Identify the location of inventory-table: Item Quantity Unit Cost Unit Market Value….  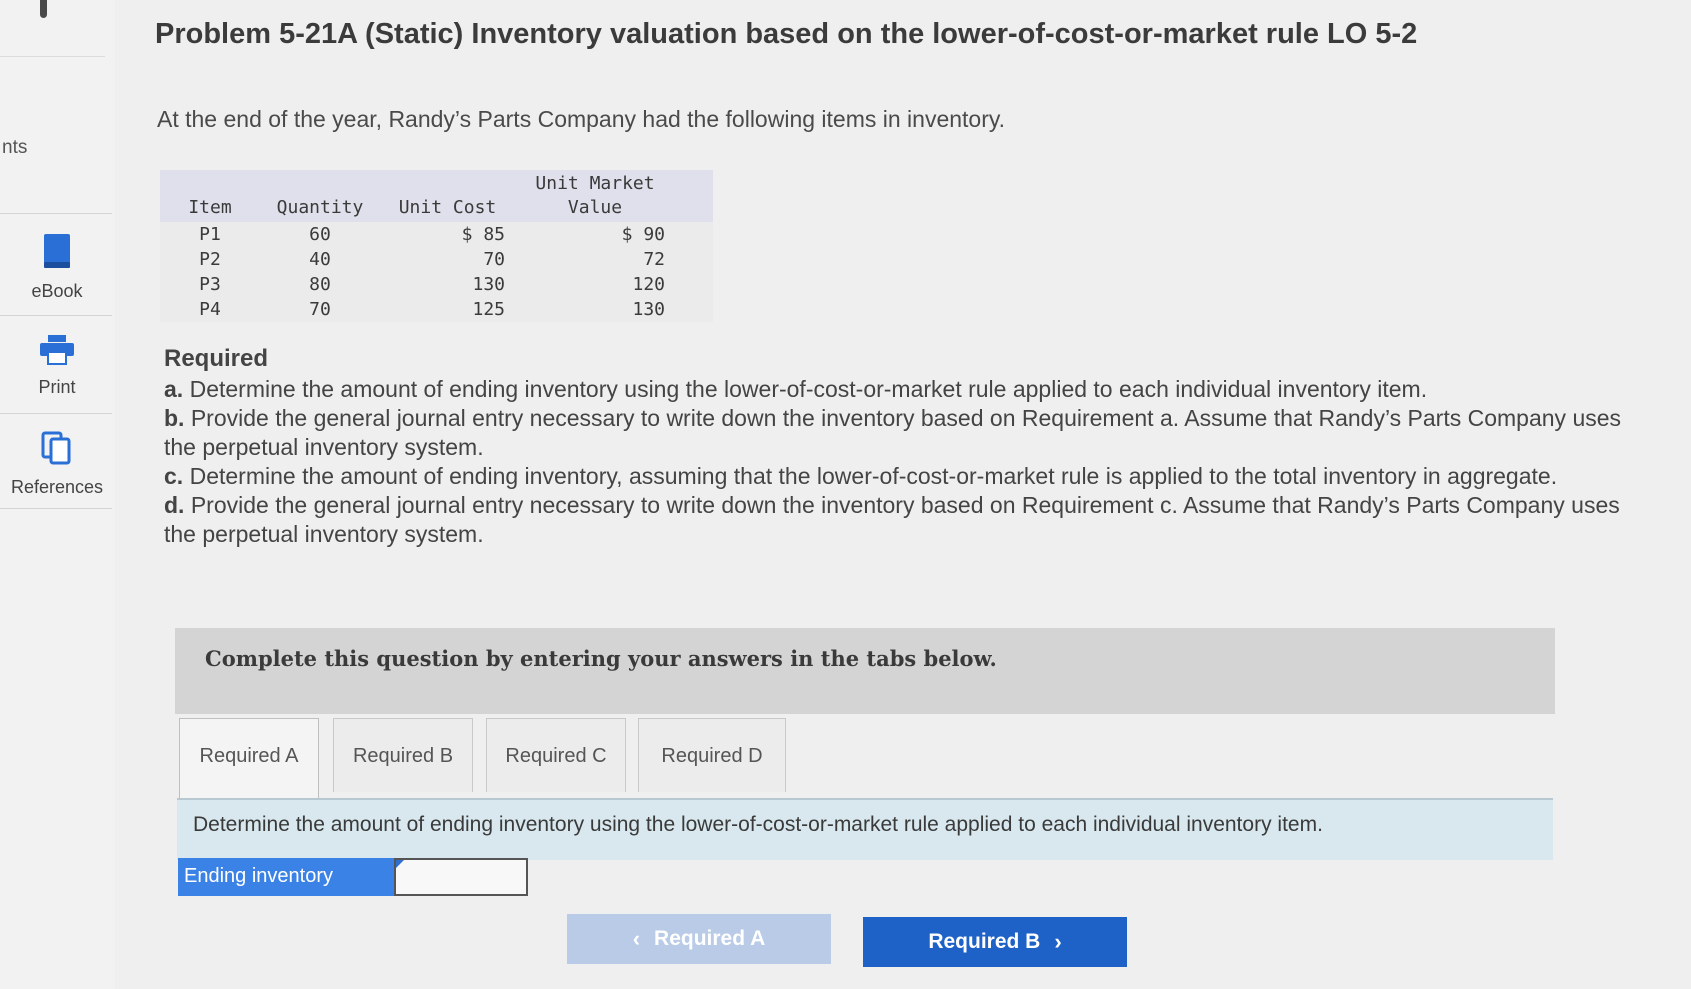
(436, 246).